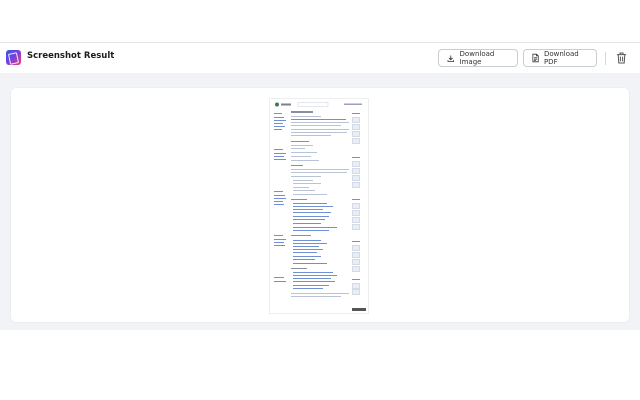  What do you see at coordinates (535, 58) in the screenshot?
I see `document-icon` at bounding box center [535, 58].